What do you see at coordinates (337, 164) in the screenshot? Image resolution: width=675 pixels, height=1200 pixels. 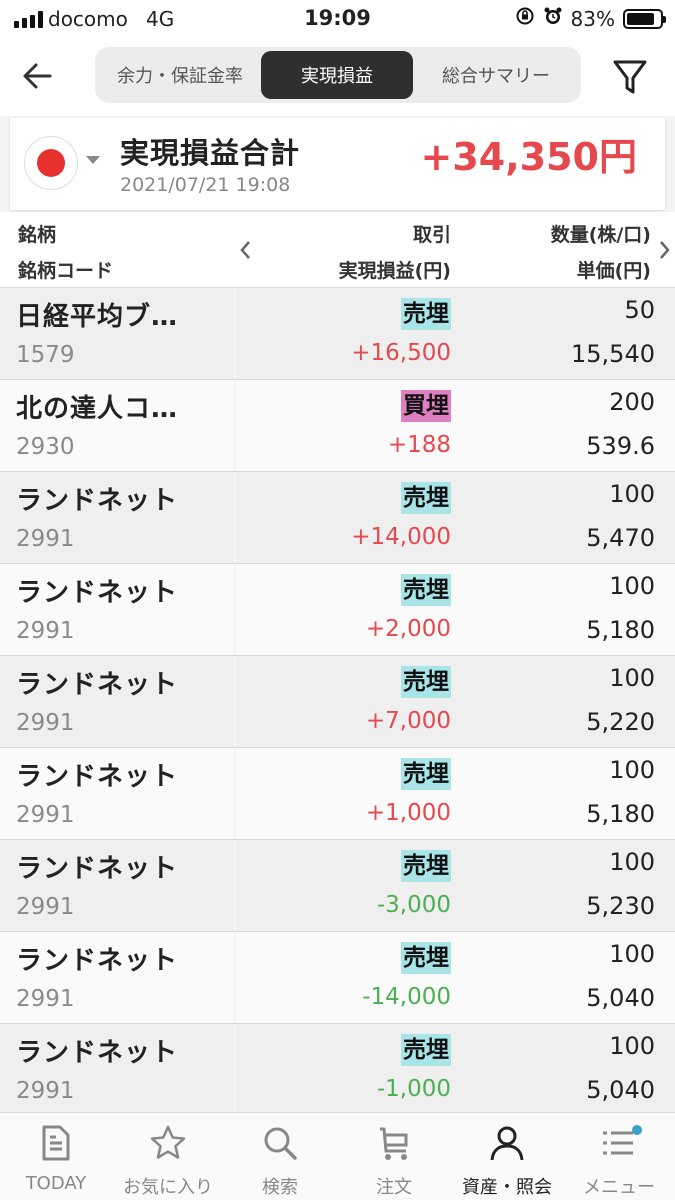 I see `realized-pl-summary: 実現損益合計 2021/07/21 19:08 +34,350円` at bounding box center [337, 164].